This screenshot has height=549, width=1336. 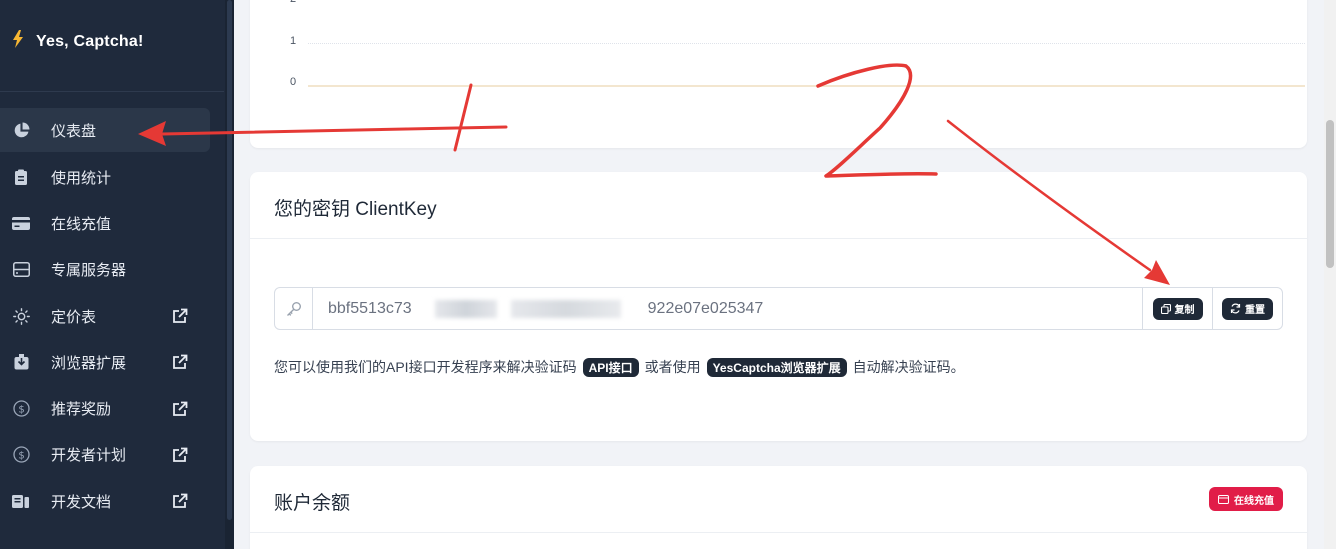 What do you see at coordinates (776, 367) in the screenshot?
I see `extension-link: YesCaptcha浏览器扩展` at bounding box center [776, 367].